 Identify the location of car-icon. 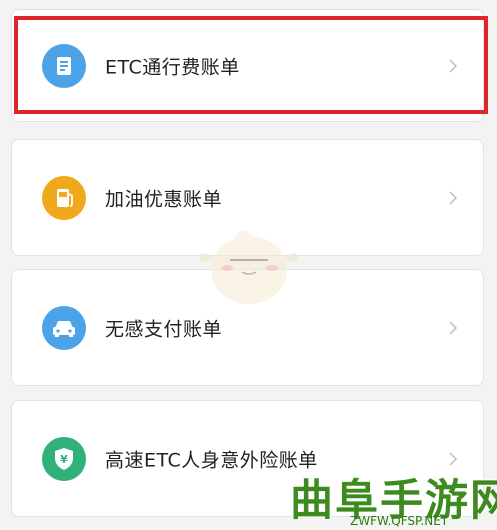
(64, 327).